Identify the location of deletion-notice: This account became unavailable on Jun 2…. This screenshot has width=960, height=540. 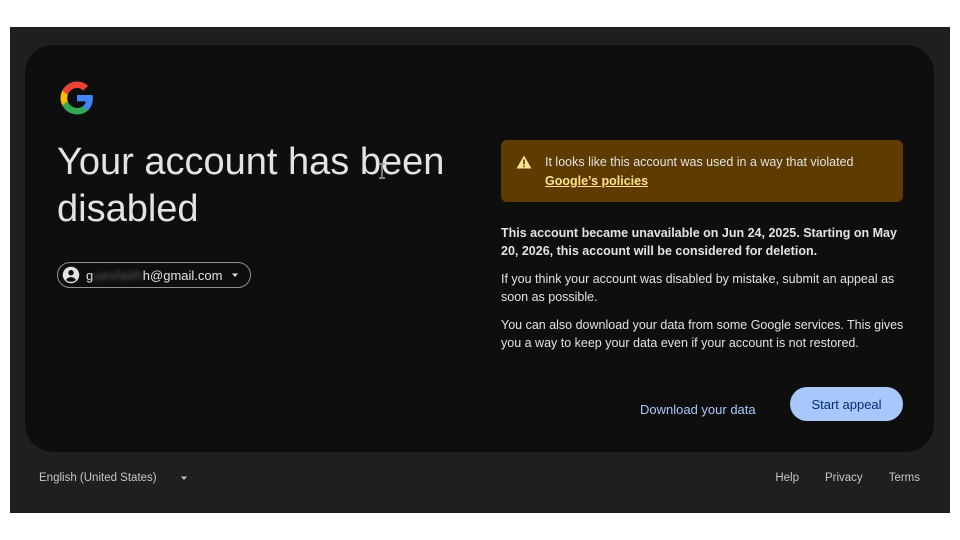
(699, 242).